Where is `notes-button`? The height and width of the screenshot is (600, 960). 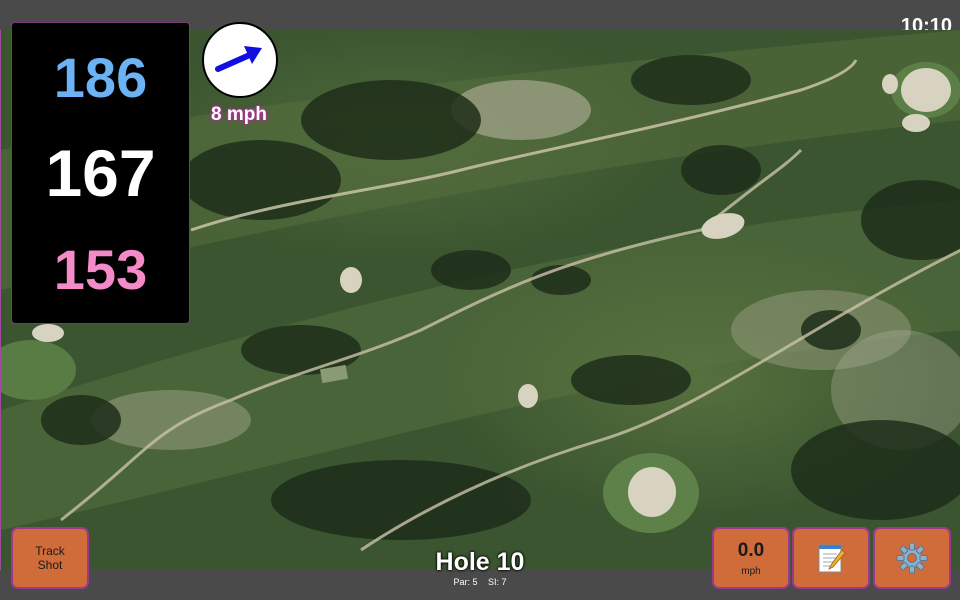 notes-button is located at coordinates (831, 558).